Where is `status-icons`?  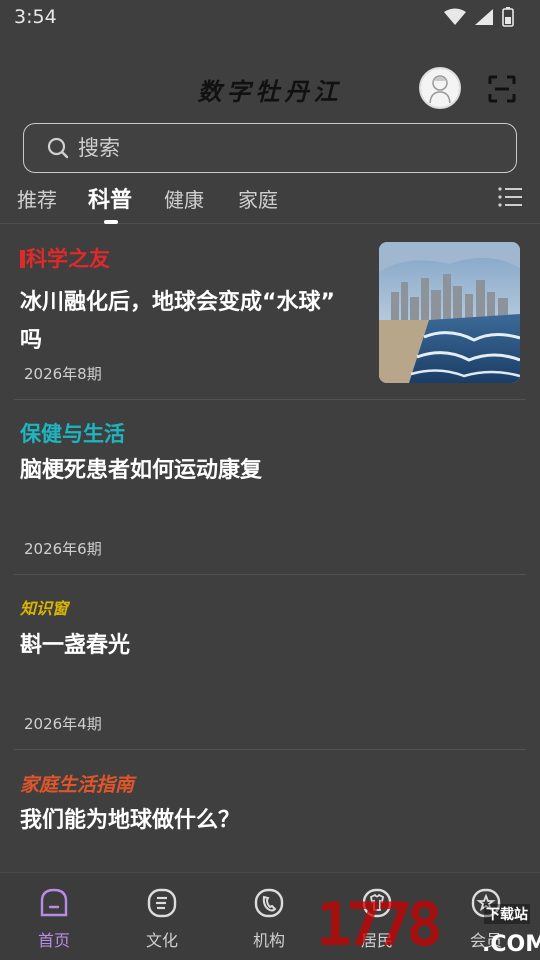
status-icons is located at coordinates (479, 17).